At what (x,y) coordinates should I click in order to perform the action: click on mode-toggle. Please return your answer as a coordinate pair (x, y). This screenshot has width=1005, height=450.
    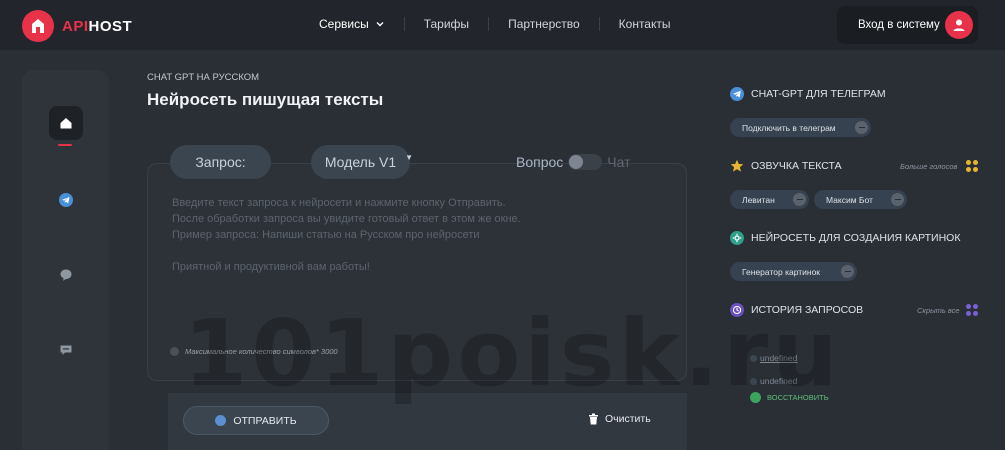
    Looking at the image, I should click on (585, 162).